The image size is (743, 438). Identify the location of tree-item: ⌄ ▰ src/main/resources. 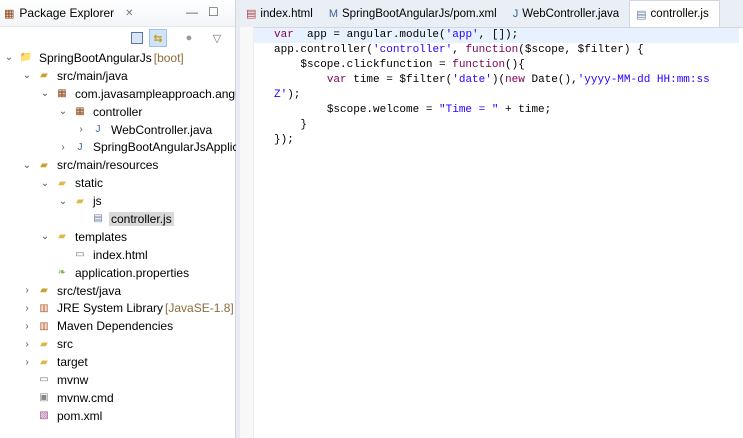
(118, 165).